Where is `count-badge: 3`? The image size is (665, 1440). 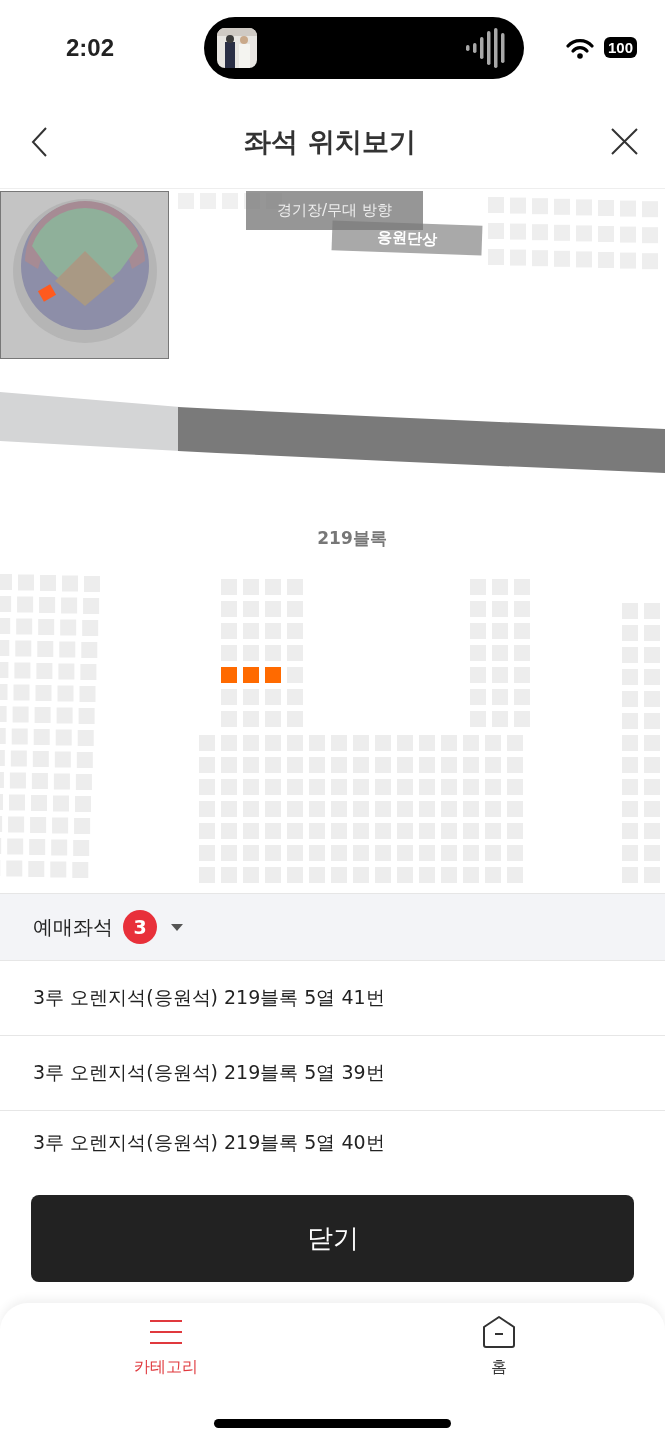
count-badge: 3 is located at coordinates (140, 927).